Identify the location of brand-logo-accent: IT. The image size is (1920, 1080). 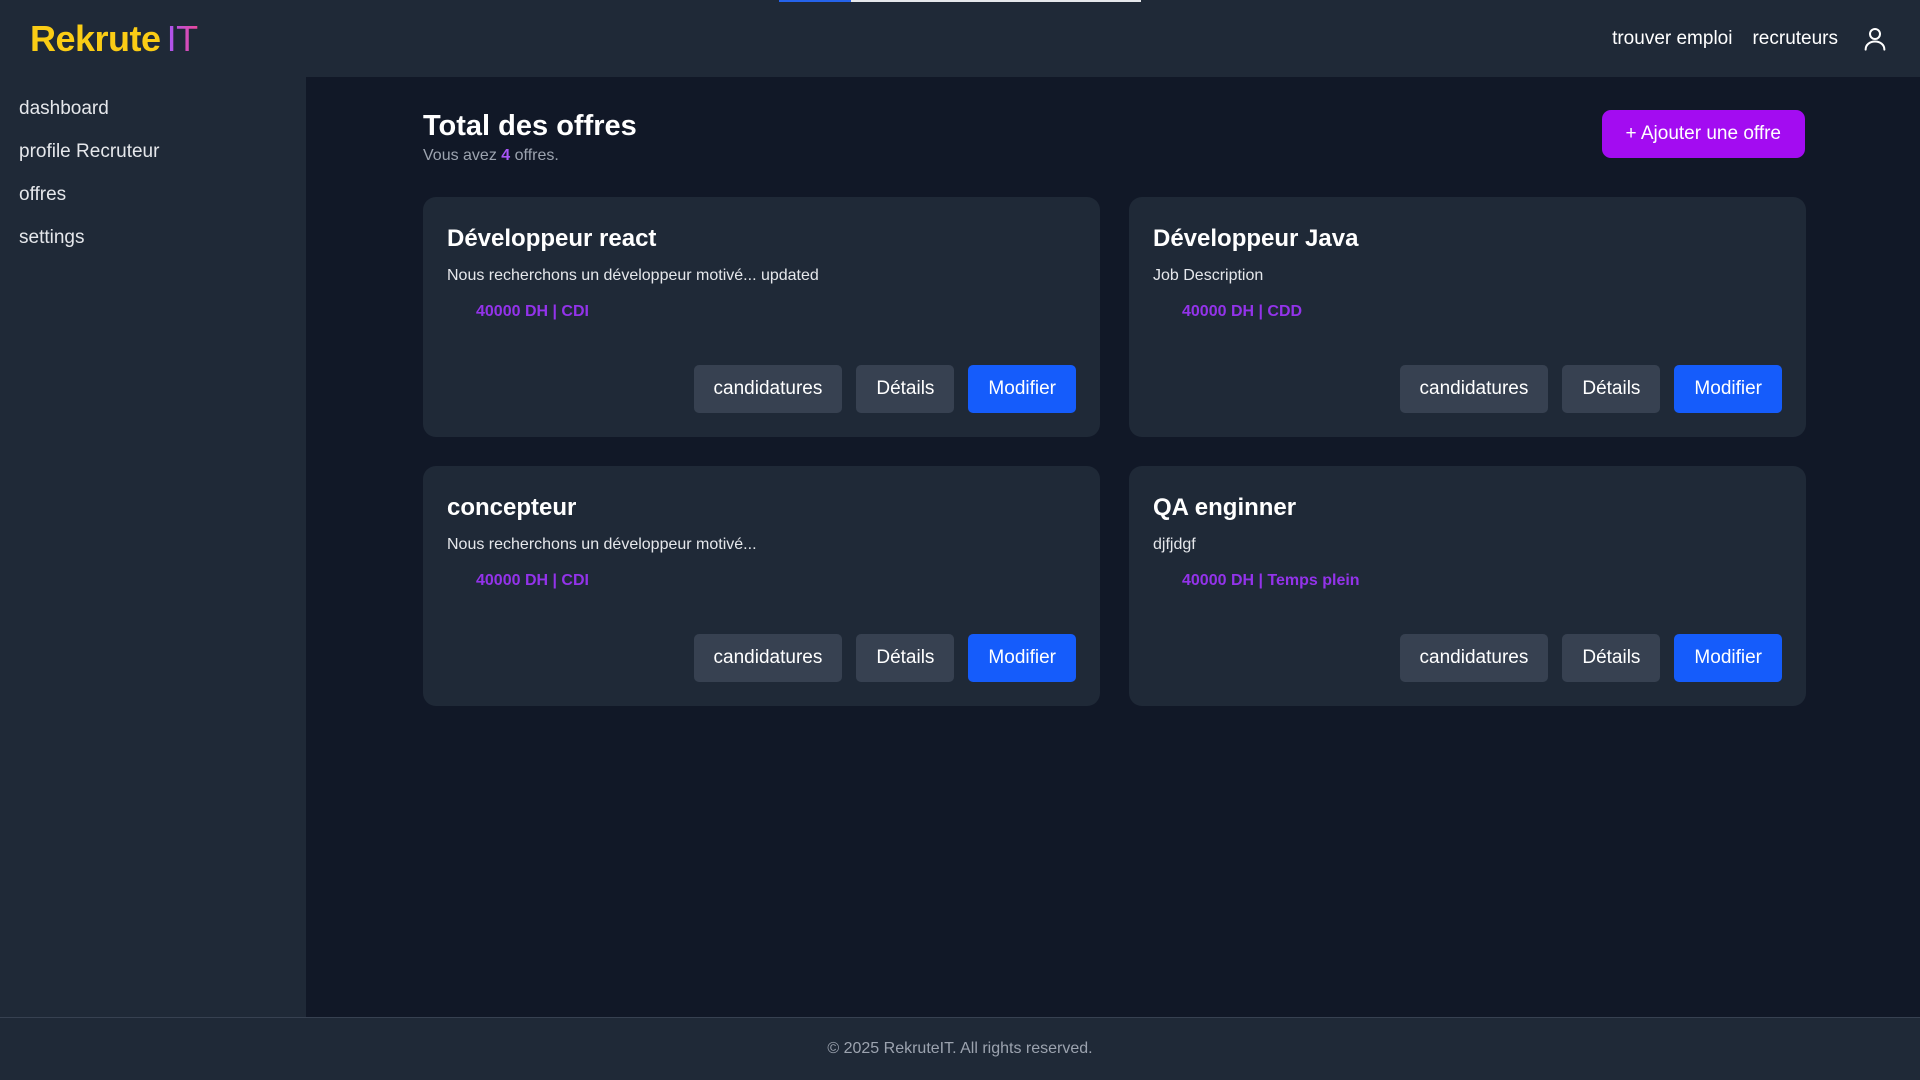
(182, 38).